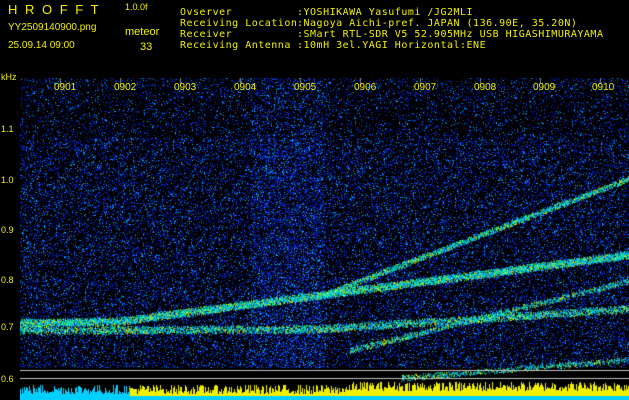 This screenshot has width=629, height=400. I want to click on y-tick-label: 1.1, so click(7, 129).